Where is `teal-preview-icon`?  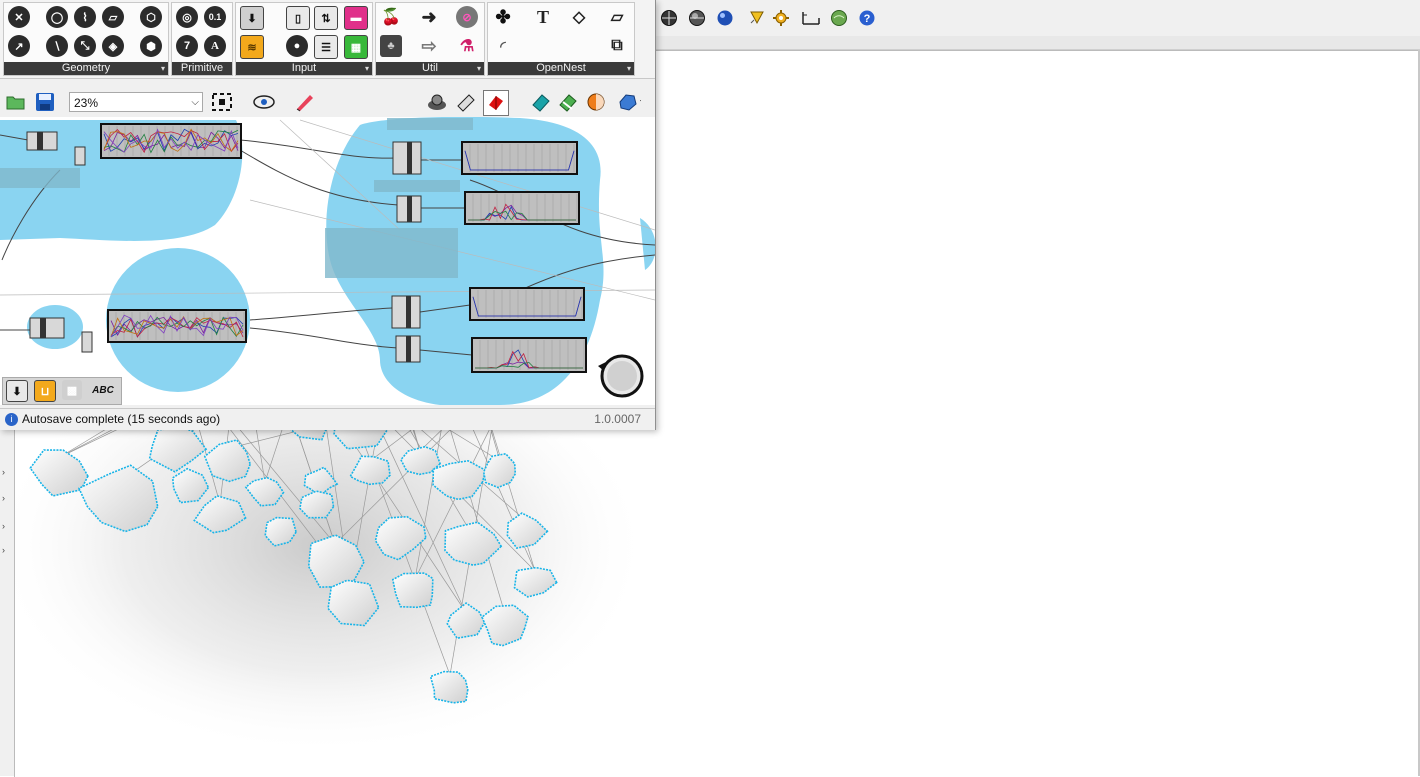
teal-preview-icon is located at coordinates (541, 102).